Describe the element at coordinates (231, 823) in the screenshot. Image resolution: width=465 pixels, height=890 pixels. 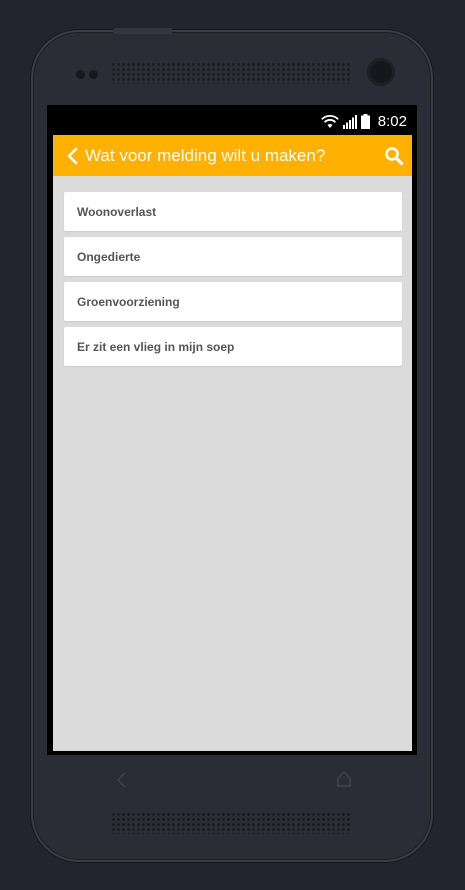
I see `bottom-speaker` at that location.